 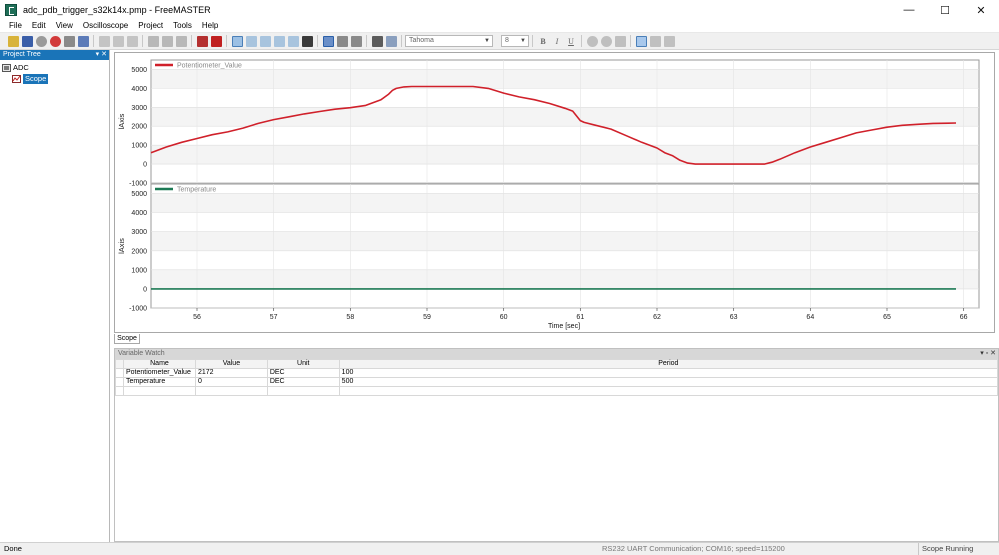 What do you see at coordinates (231, 364) in the screenshot?
I see `column-header-value: Value` at bounding box center [231, 364].